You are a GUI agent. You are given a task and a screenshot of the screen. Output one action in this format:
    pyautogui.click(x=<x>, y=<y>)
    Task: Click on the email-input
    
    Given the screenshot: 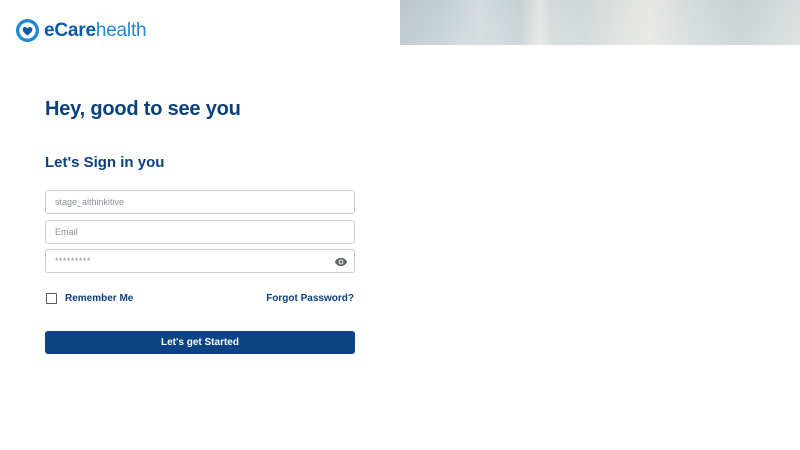 What is the action you would take?
    pyautogui.click(x=200, y=232)
    